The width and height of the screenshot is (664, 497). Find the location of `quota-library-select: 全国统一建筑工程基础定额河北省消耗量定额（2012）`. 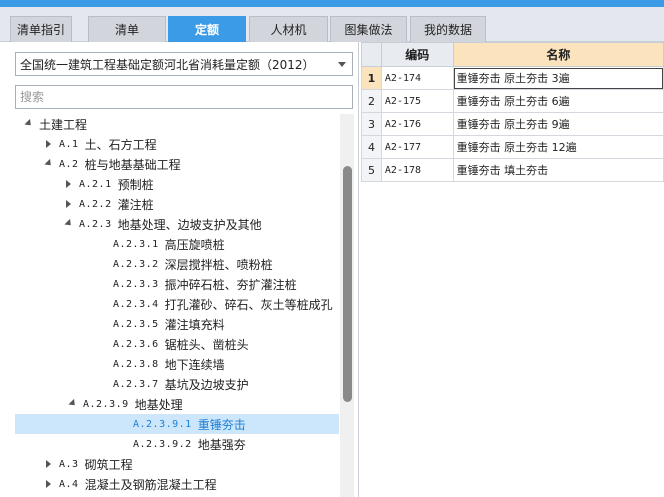

quota-library-select: 全国统一建筑工程基础定额河北省消耗量定额（2012） is located at coordinates (184, 64).